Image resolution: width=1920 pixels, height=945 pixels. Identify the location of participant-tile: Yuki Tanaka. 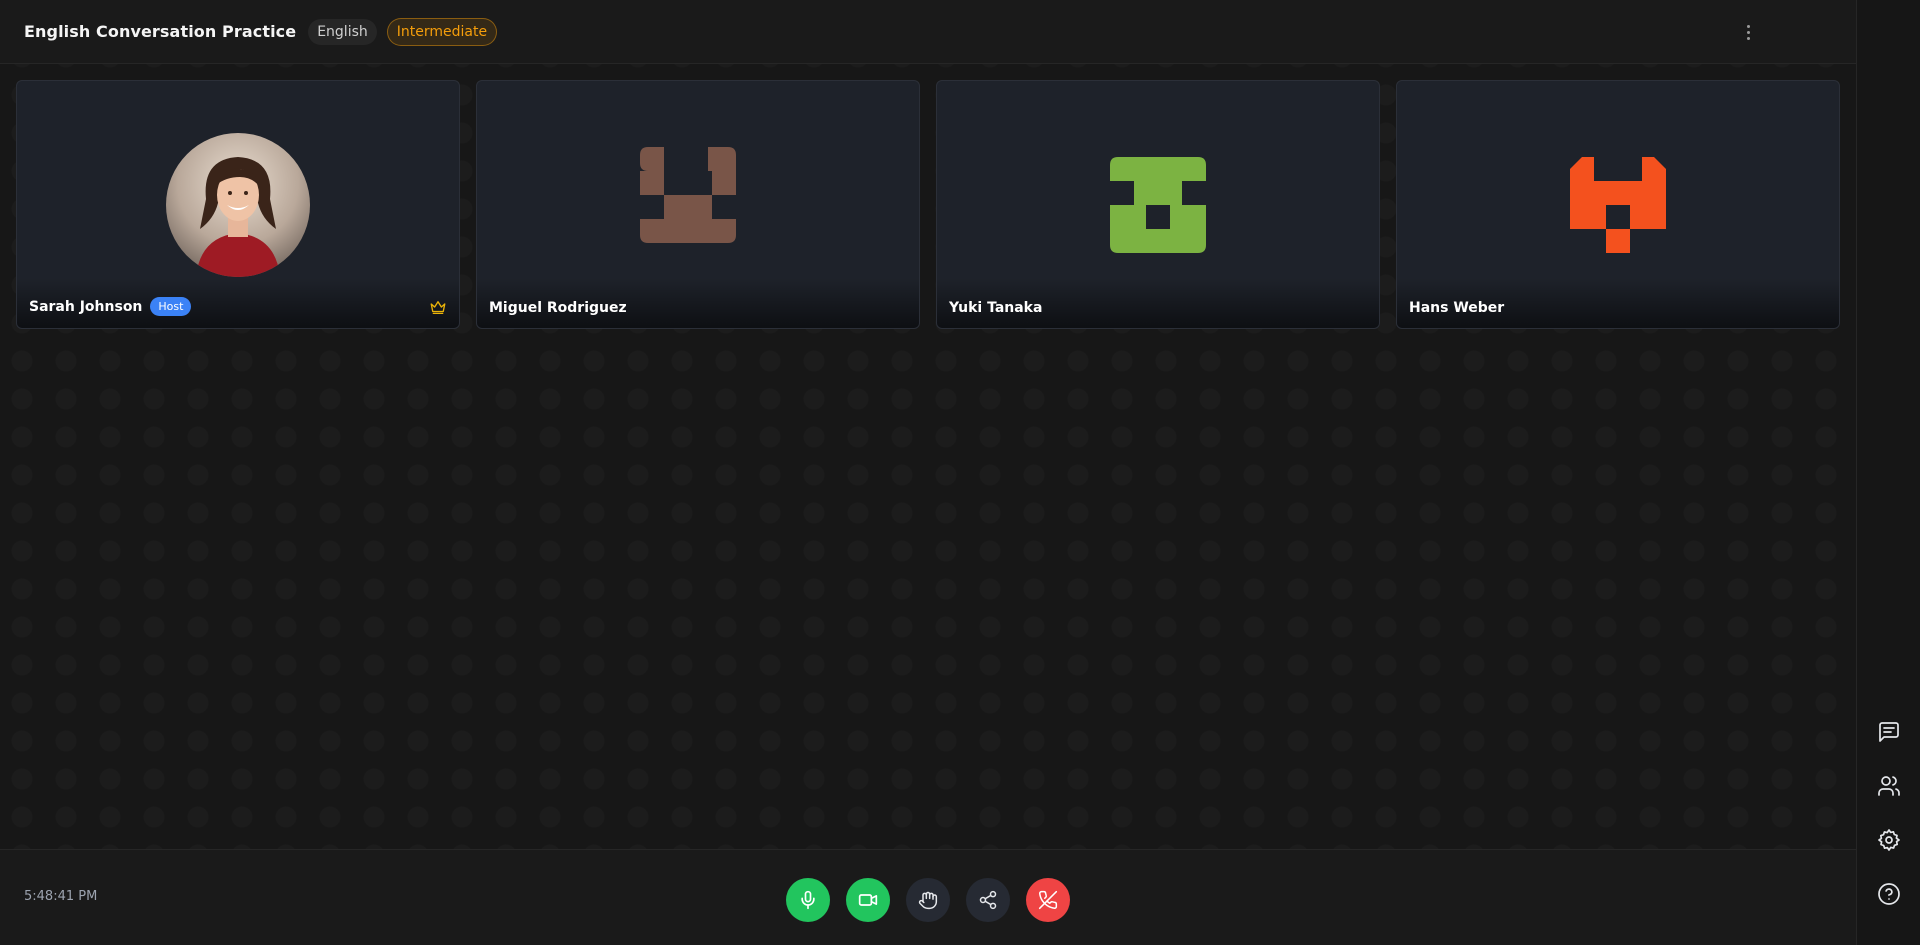
(1158, 204).